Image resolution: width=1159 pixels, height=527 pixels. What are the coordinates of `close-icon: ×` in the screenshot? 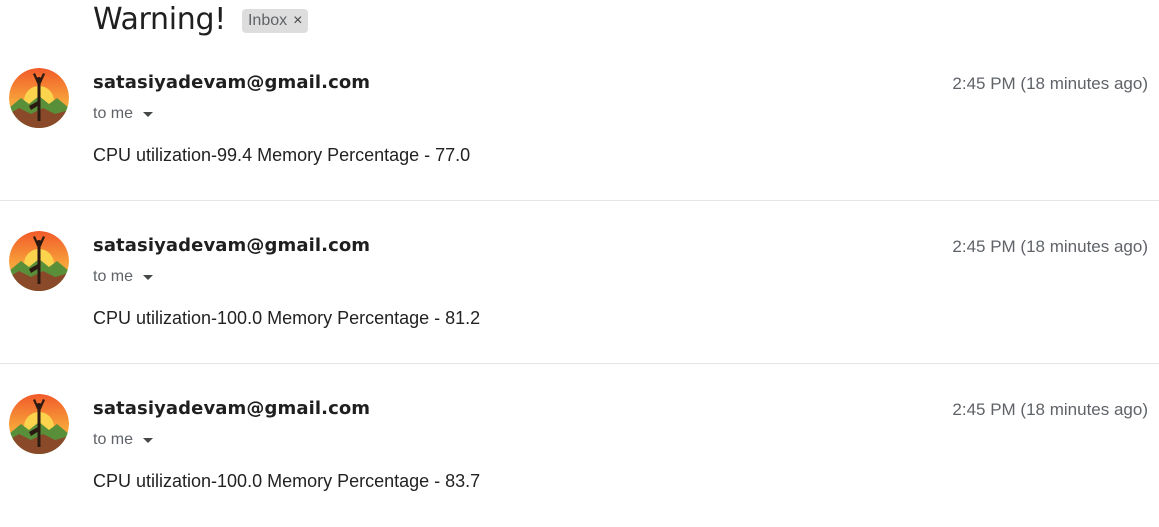 It's located at (297, 21).